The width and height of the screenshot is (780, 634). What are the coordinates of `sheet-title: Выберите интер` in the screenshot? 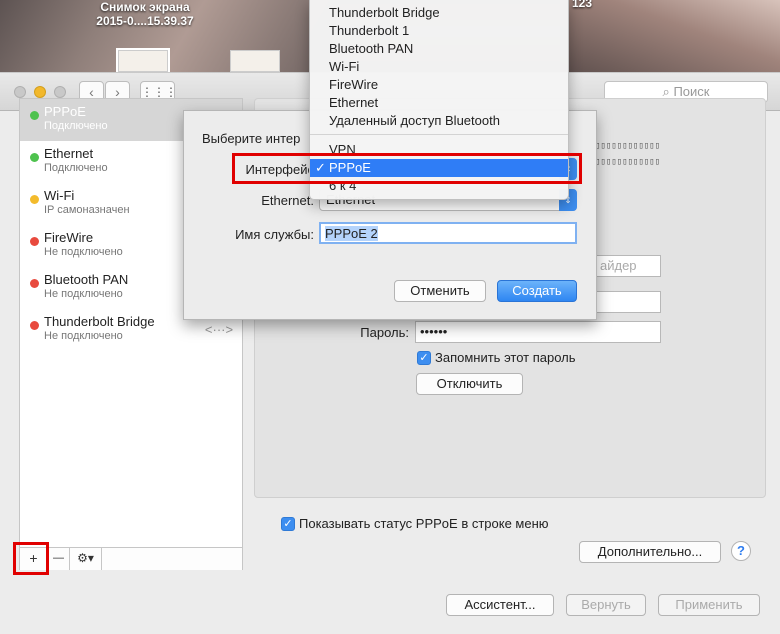 It's located at (251, 138).